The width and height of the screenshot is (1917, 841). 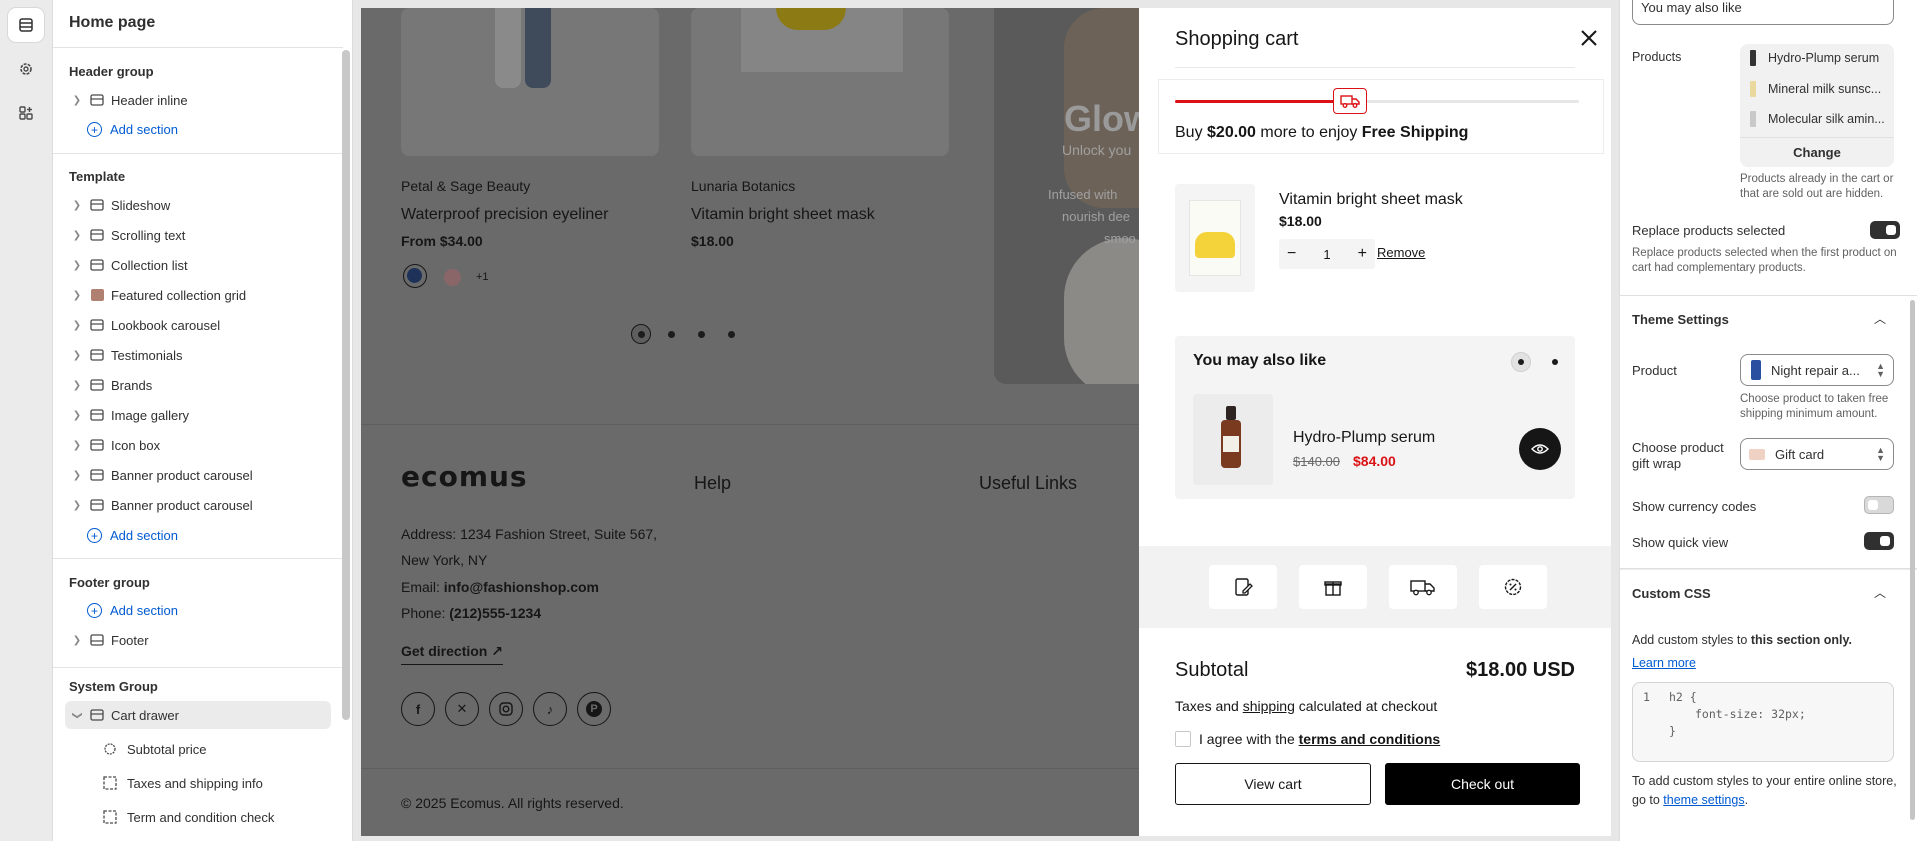 I want to click on product-image-sheet-mask, so click(x=820, y=82).